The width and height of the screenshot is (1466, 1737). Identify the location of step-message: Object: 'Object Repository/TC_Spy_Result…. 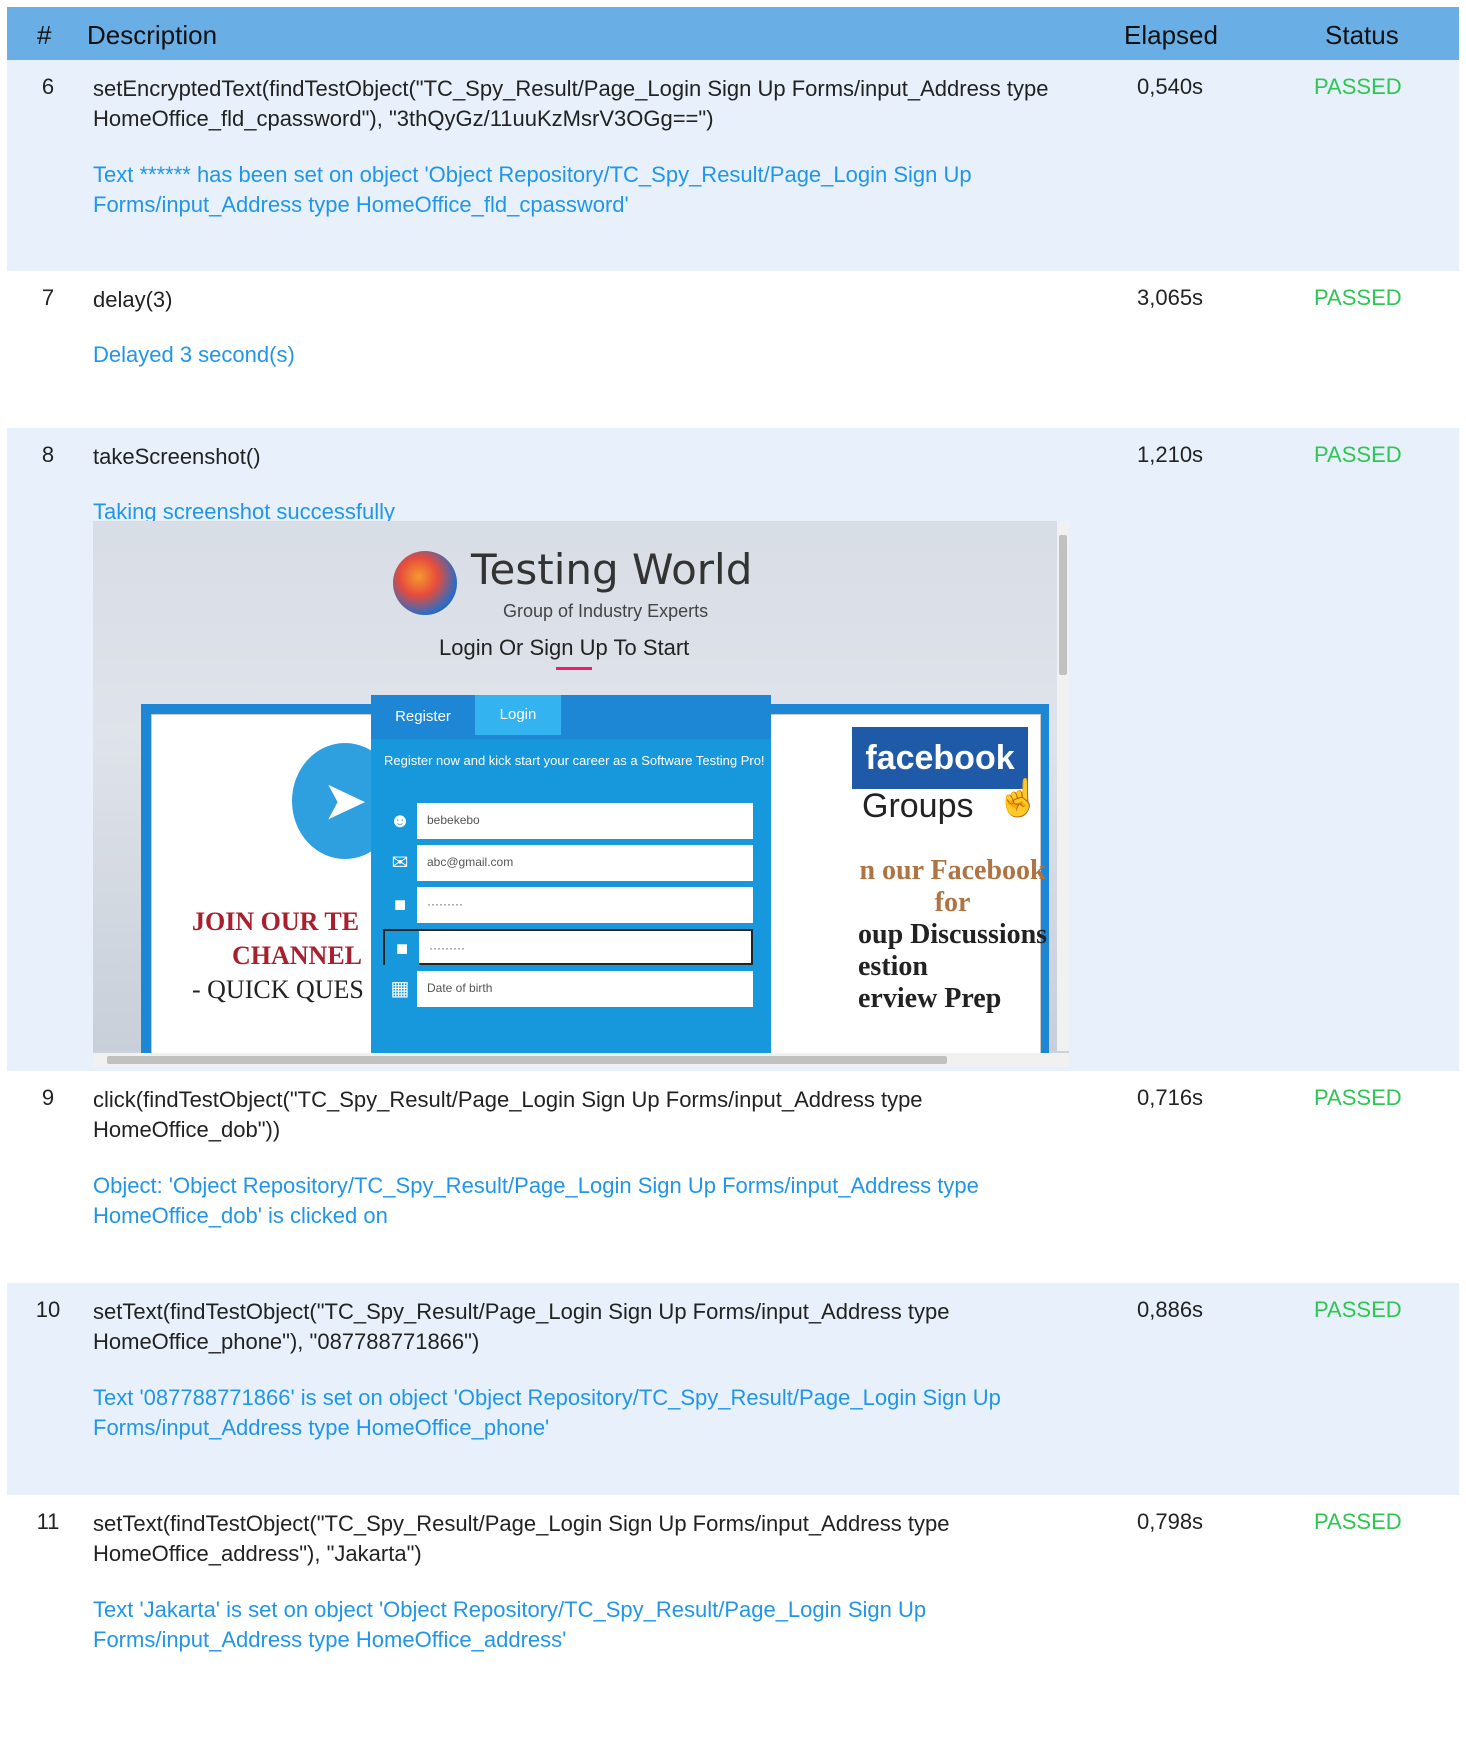
(536, 1200).